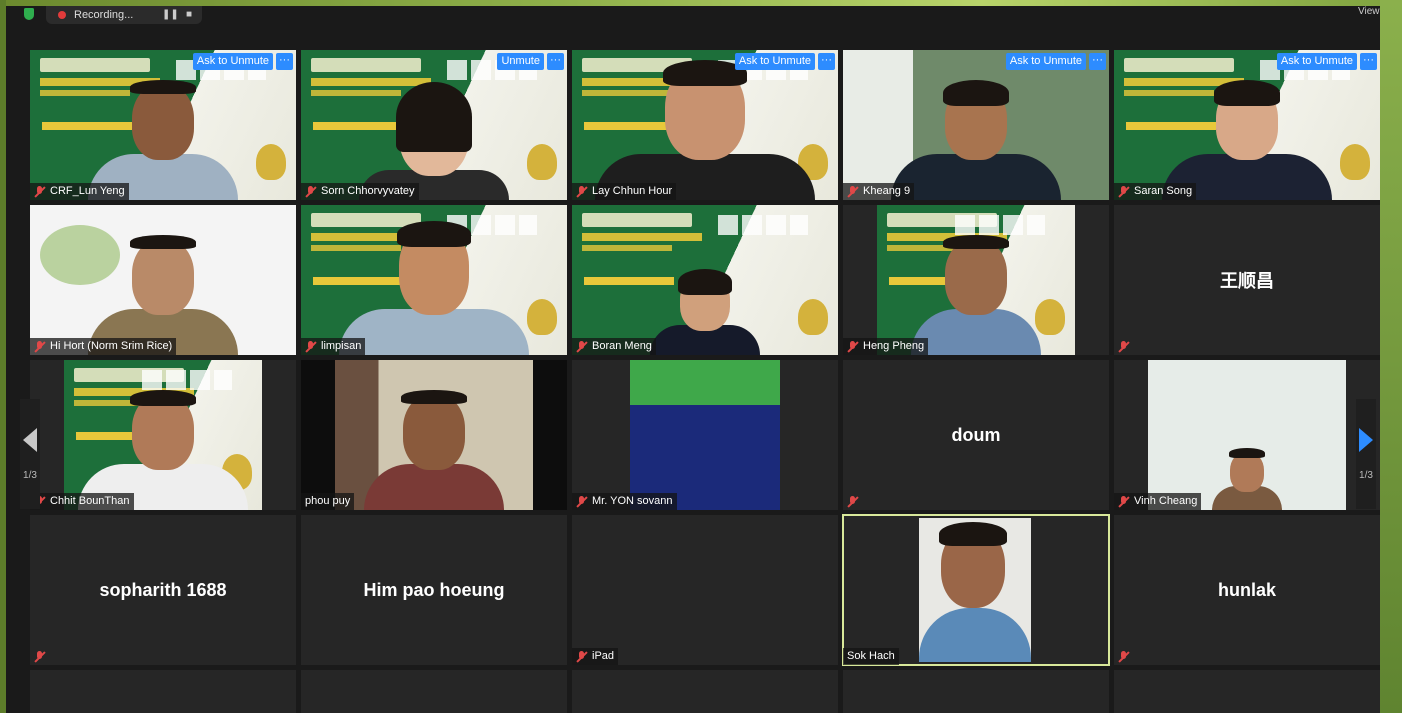 This screenshot has height=713, width=1402. What do you see at coordinates (163, 435) in the screenshot?
I see `participant-tile: Chhit BounThan` at bounding box center [163, 435].